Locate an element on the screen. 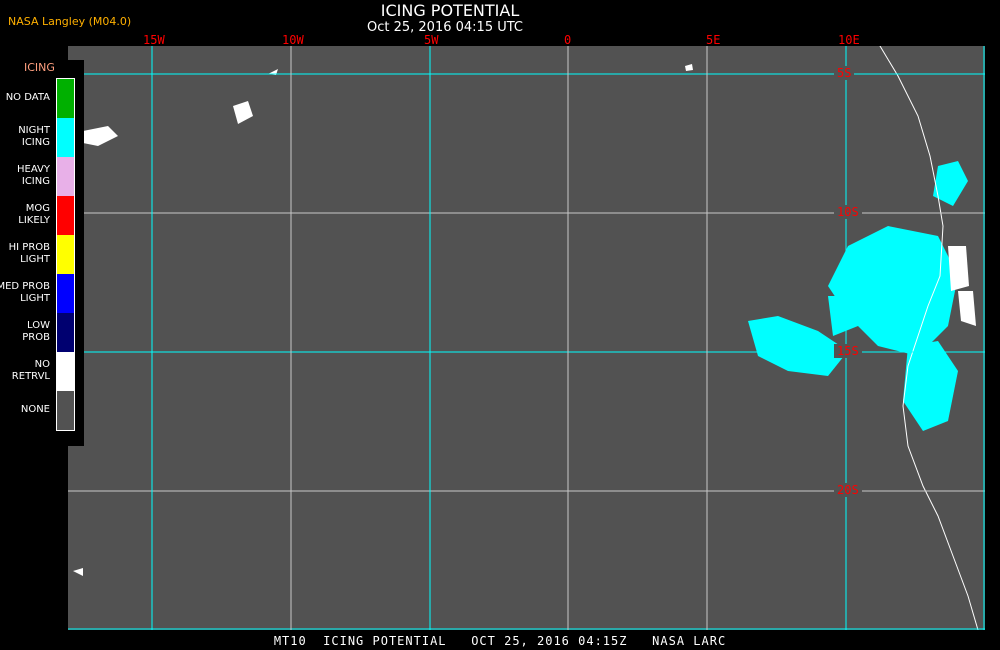 The height and width of the screenshot is (650, 1000). legend-label-line: NO DATA is located at coordinates (27, 97).